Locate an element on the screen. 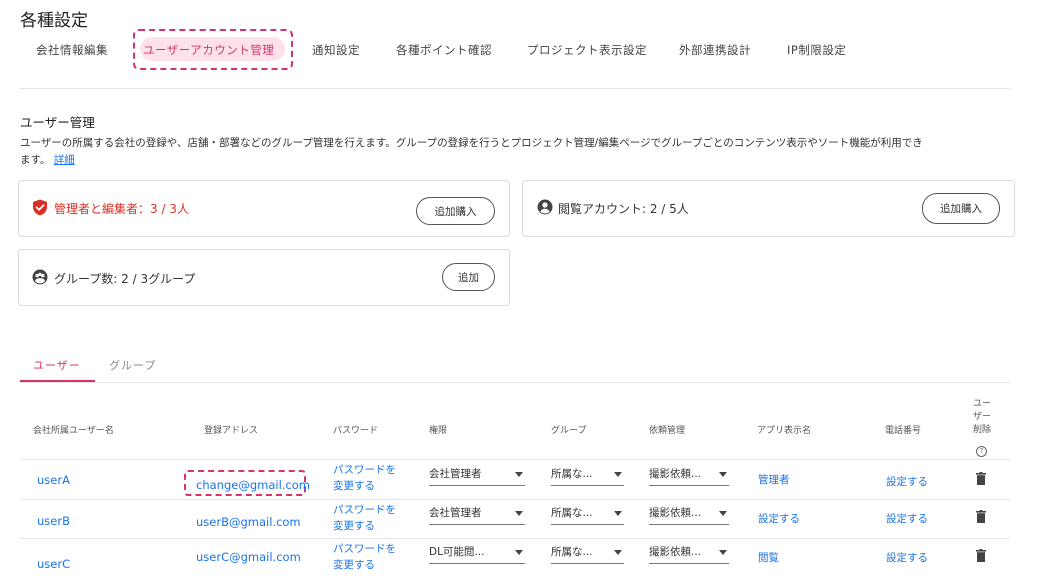 This screenshot has height=583, width=1037. user-name-link: userB is located at coordinates (53, 521).